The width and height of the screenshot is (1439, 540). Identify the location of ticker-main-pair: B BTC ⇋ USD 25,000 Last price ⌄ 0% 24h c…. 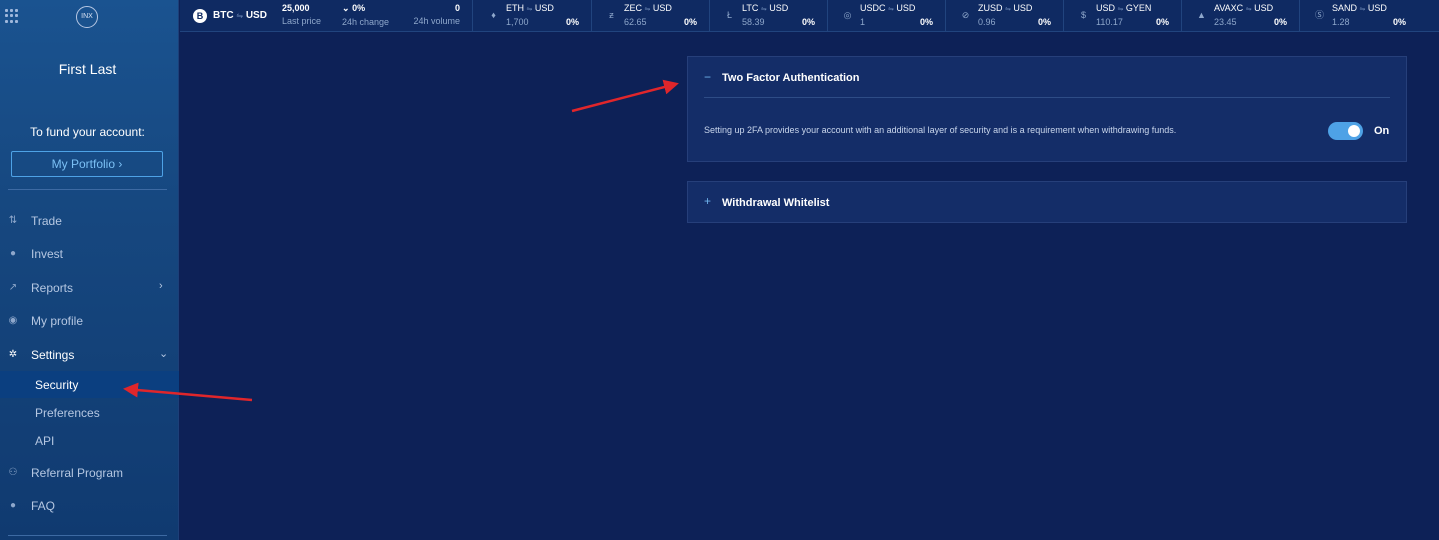
(326, 16).